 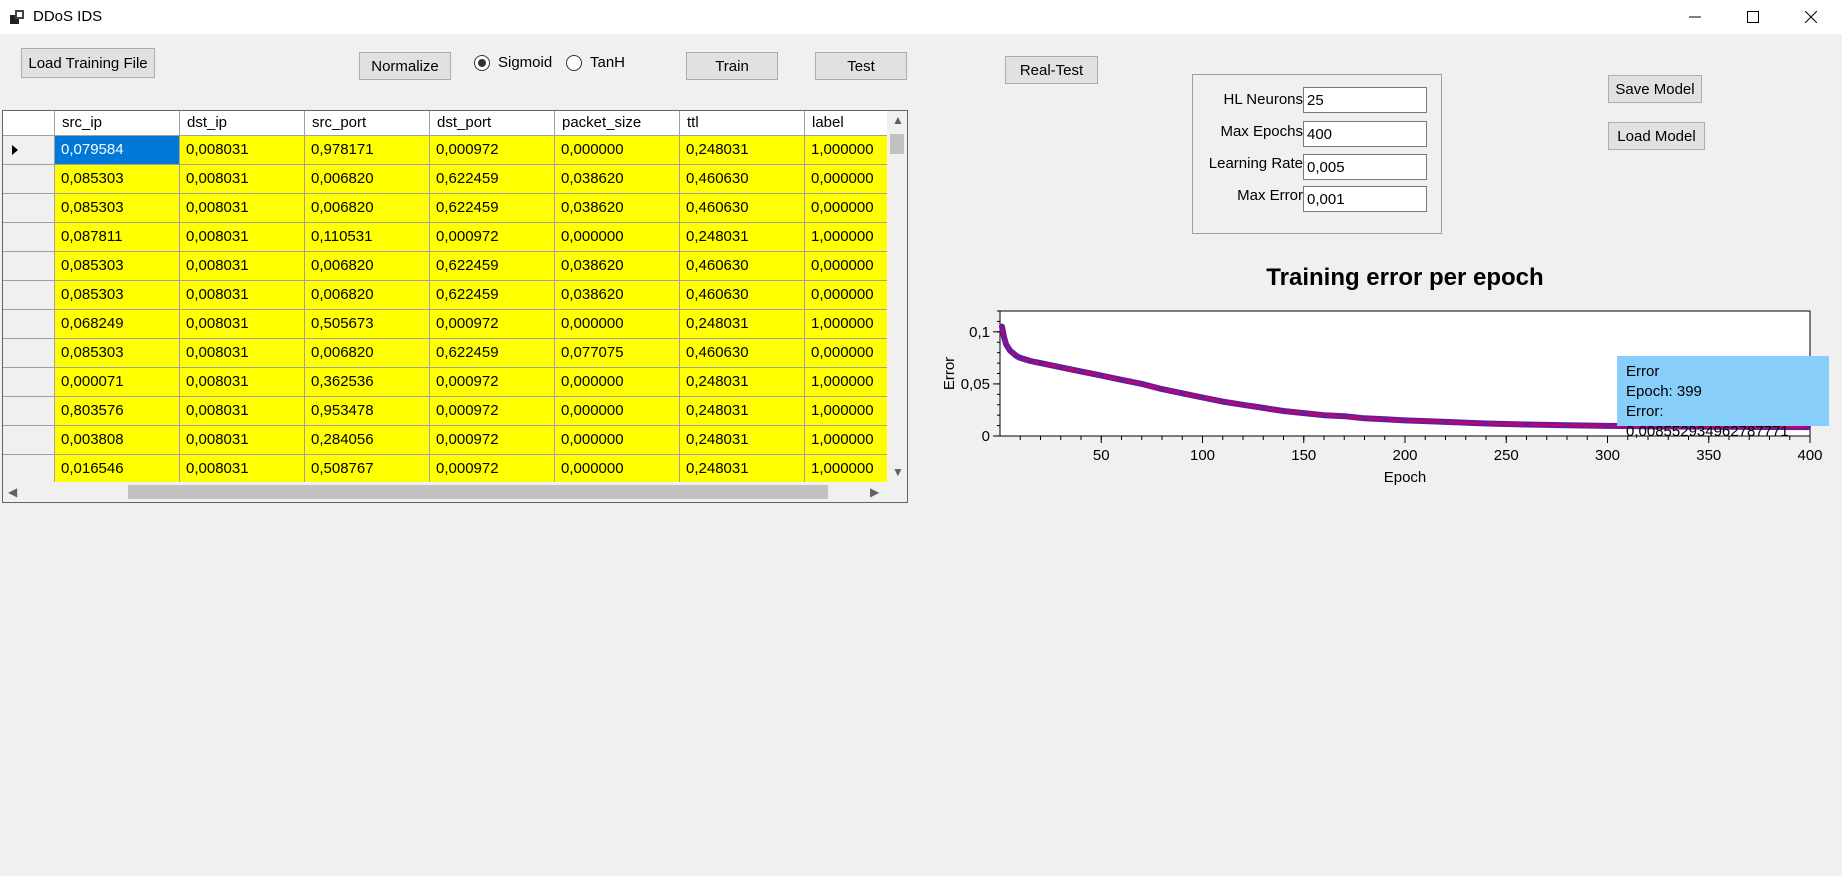 I want to click on save-model-button: Save Model, so click(x=1655, y=89).